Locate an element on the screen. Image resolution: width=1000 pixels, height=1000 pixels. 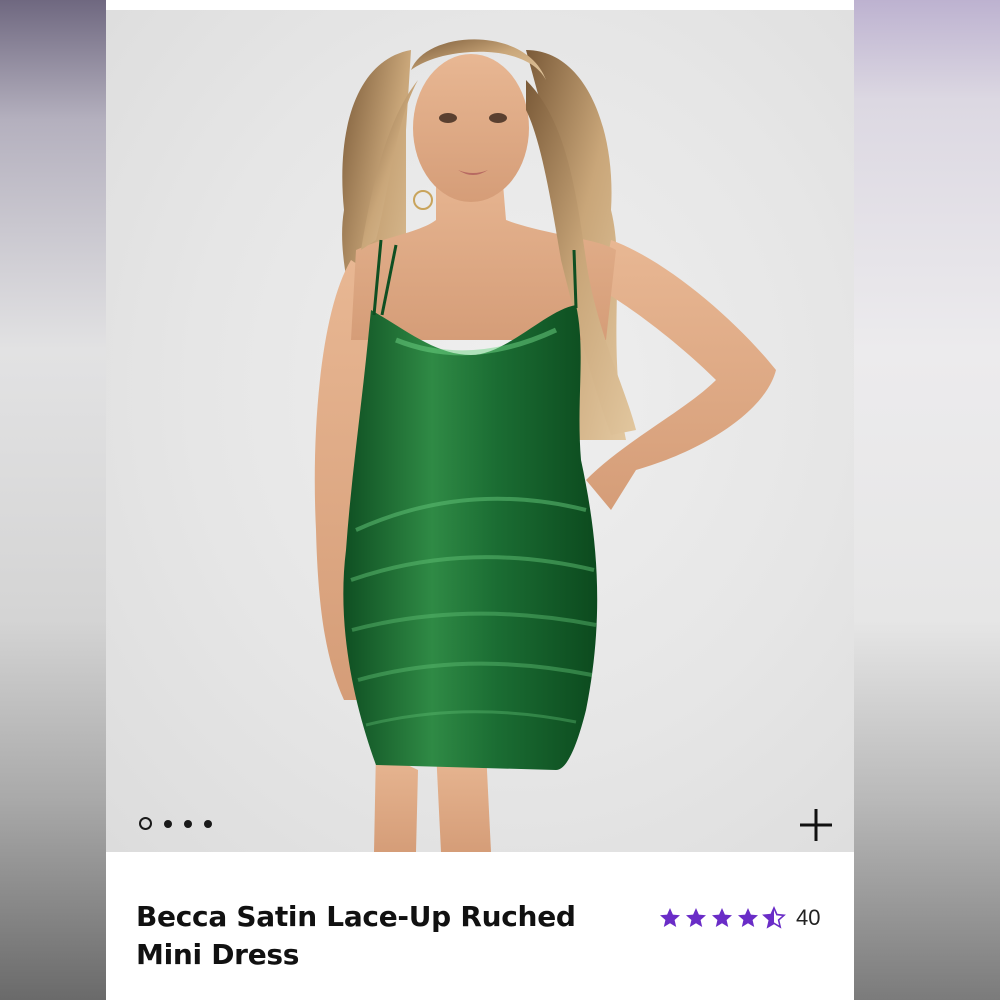
product-rating: 40 is located at coordinates (739, 918).